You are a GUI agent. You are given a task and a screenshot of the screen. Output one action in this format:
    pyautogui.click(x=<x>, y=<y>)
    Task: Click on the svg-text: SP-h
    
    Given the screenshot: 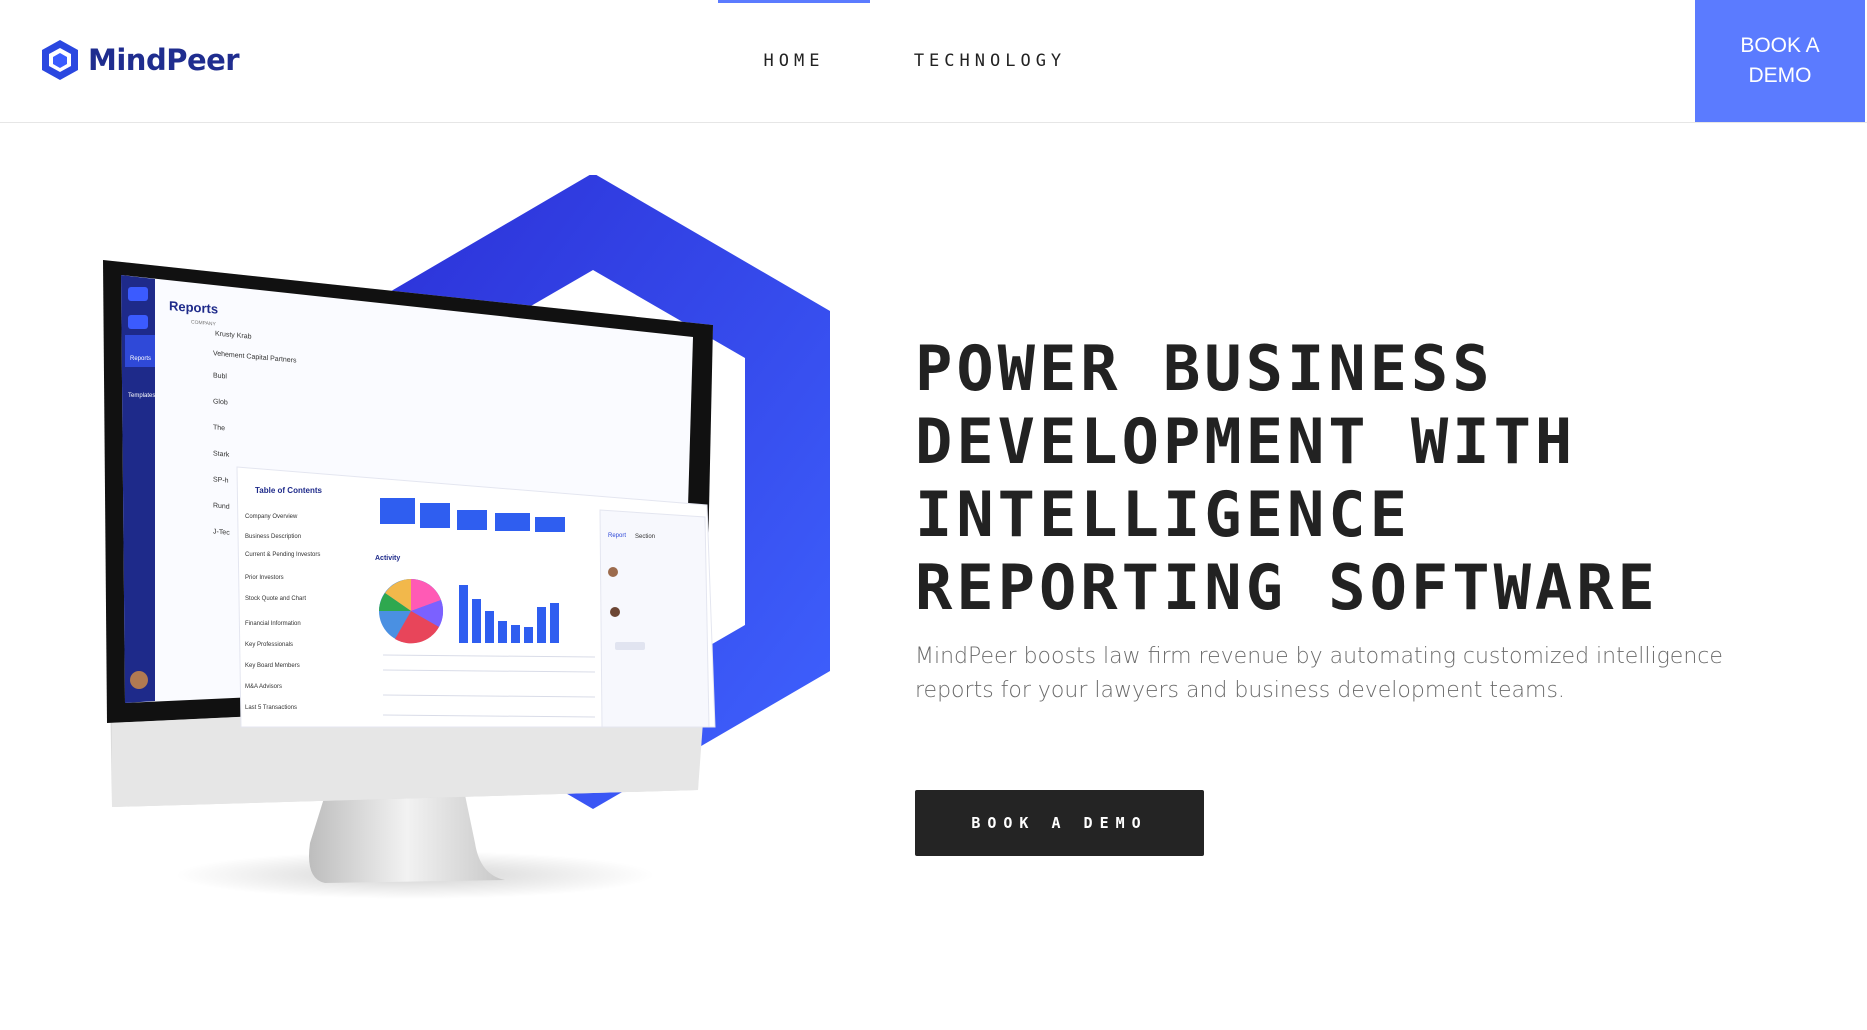 What is the action you would take?
    pyautogui.click(x=221, y=480)
    